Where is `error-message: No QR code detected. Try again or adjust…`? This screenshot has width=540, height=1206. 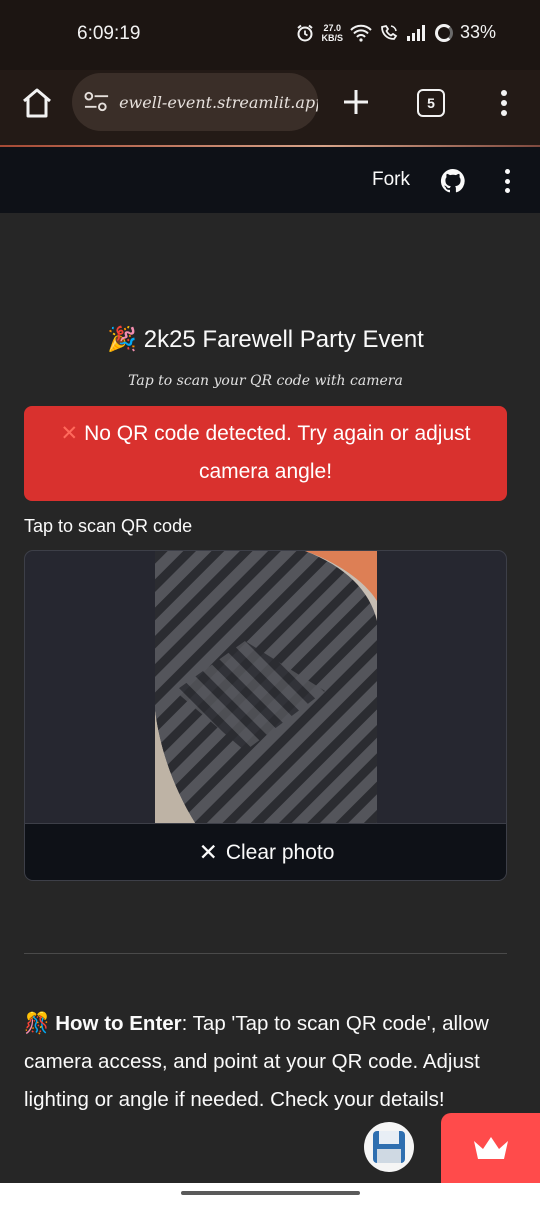 error-message: No QR code detected. Try again or adjust… is located at coordinates (277, 452).